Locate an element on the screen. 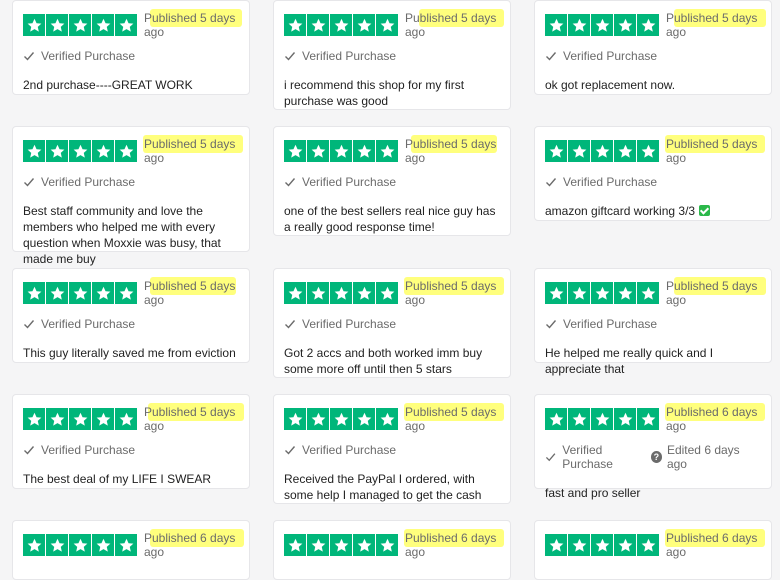 This screenshot has width=780, height=580. review-text: 2nd purchase----GREAT WORK is located at coordinates (108, 85).